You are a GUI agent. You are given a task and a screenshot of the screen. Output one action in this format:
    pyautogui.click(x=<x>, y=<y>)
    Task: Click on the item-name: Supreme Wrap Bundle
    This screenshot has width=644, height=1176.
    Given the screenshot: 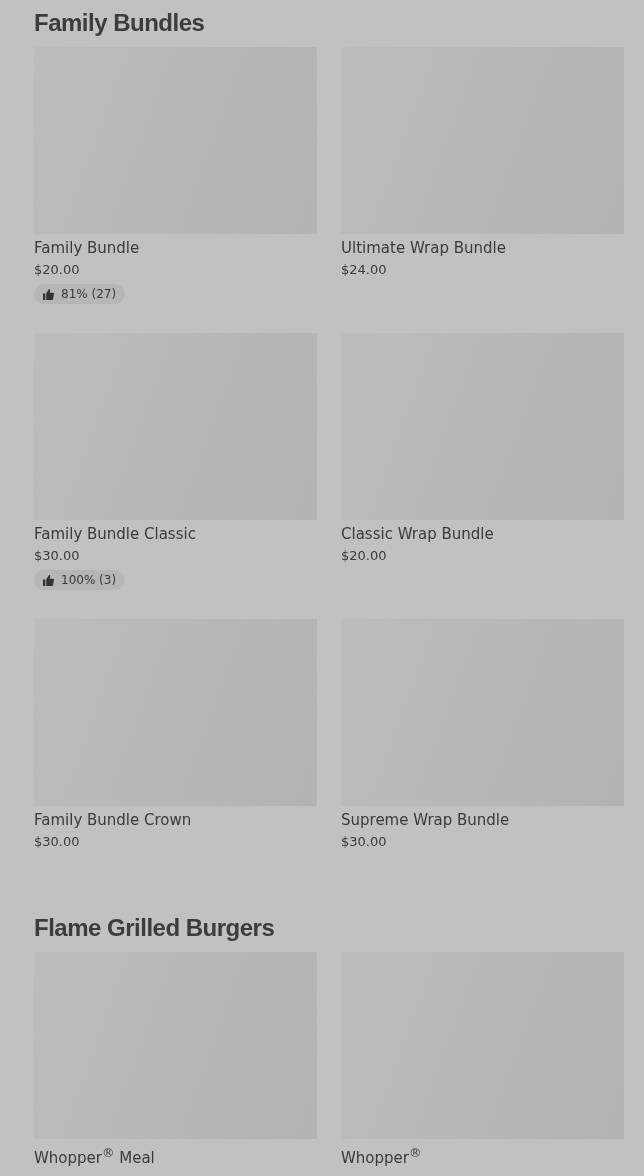 What is the action you would take?
    pyautogui.click(x=425, y=820)
    